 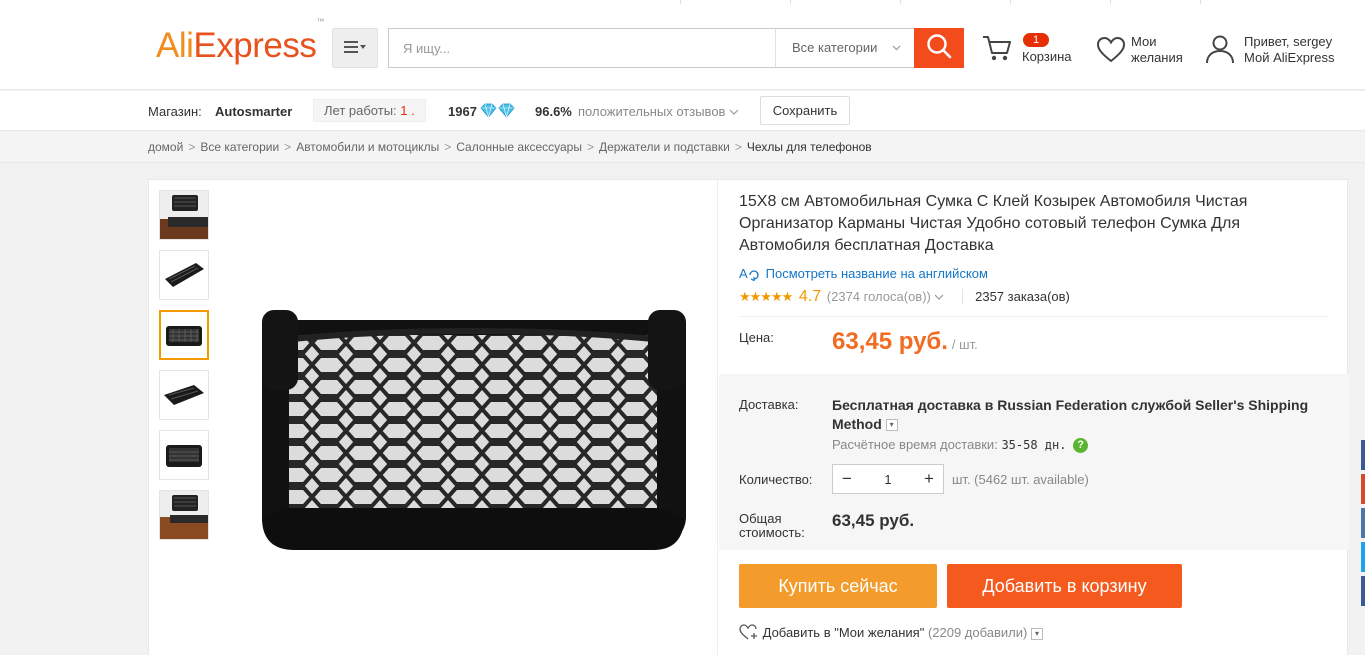 I want to click on total-label: Общая стоимость:, so click(x=772, y=525).